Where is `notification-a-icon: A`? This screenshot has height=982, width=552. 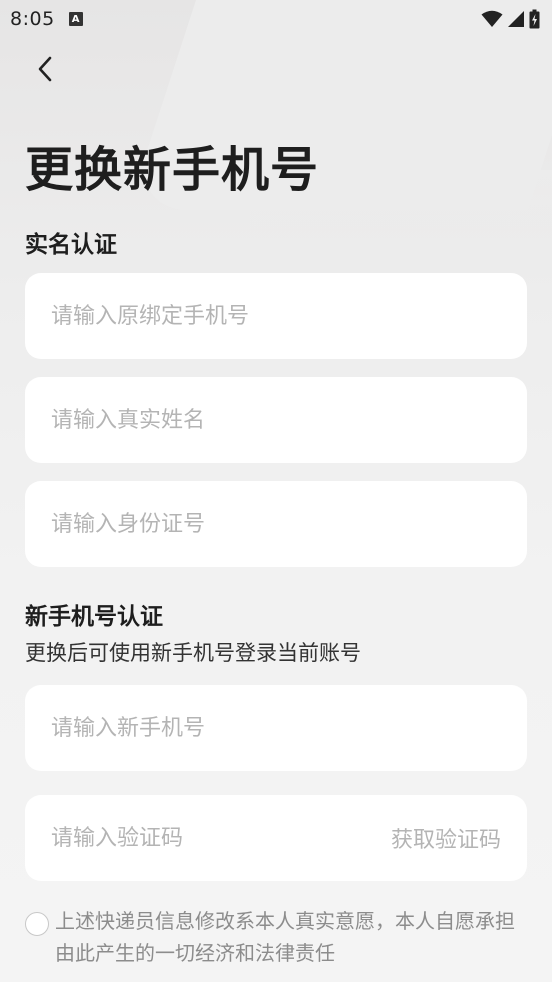
notification-a-icon: A is located at coordinates (75, 19).